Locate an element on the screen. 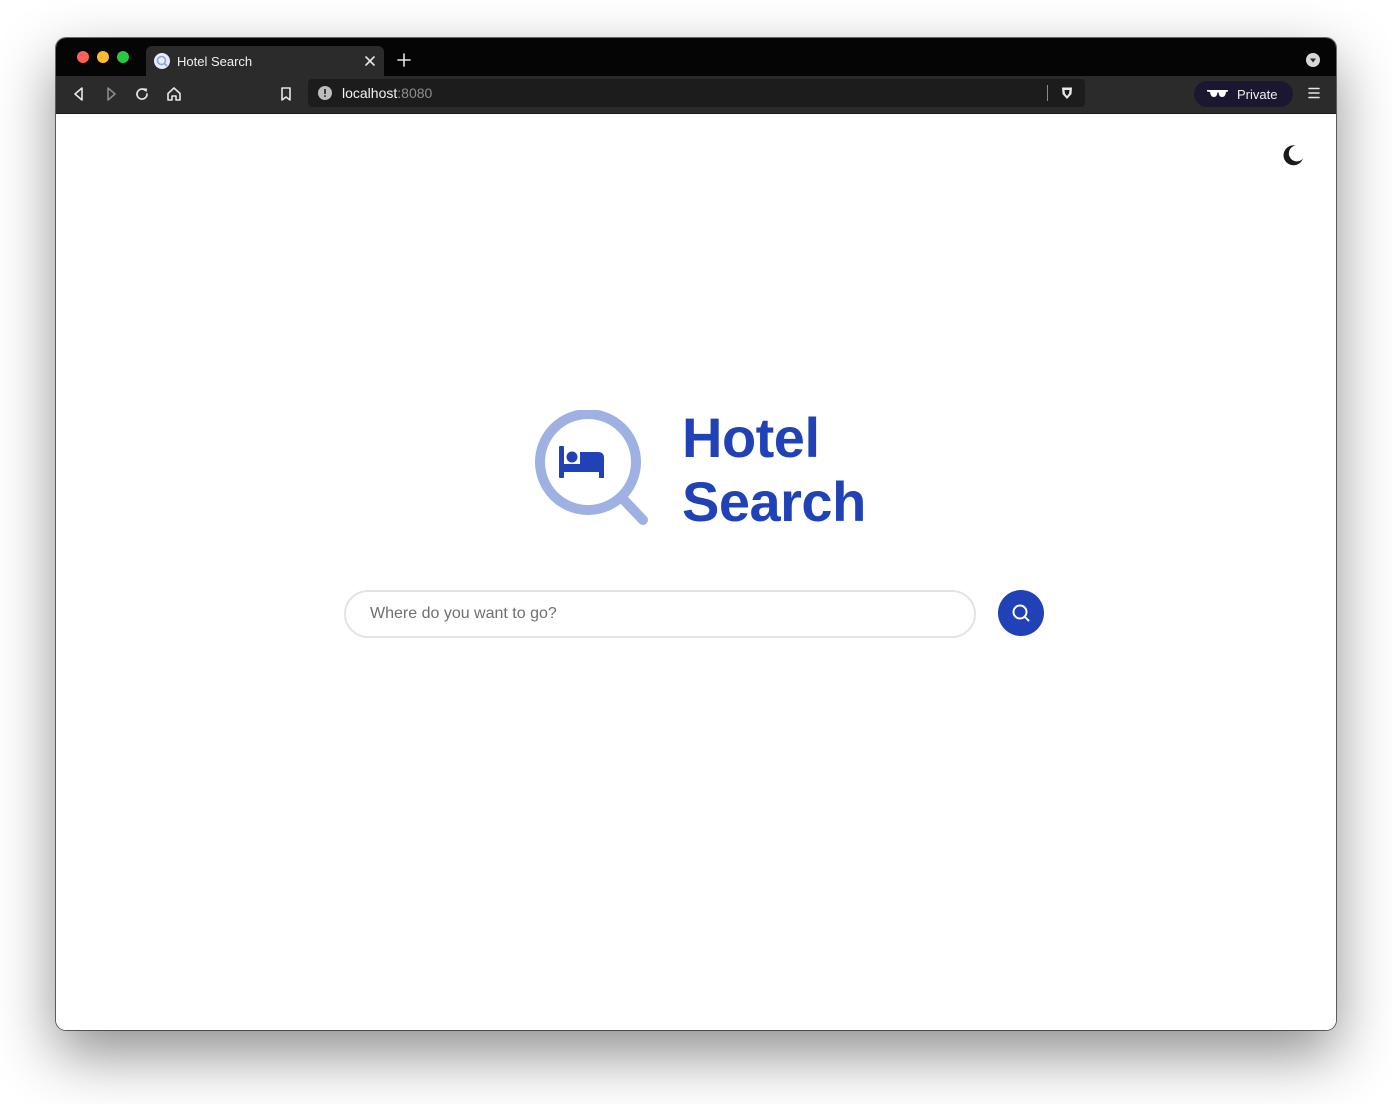 The image size is (1392, 1104). tab-favicon-search-icon is located at coordinates (162, 61).